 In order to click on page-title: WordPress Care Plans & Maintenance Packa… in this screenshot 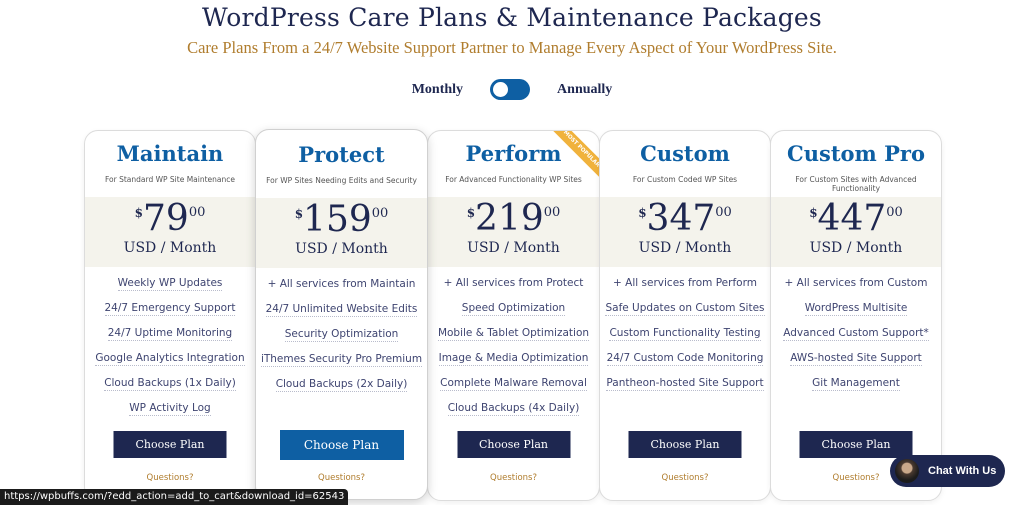, I will do `click(512, 17)`.